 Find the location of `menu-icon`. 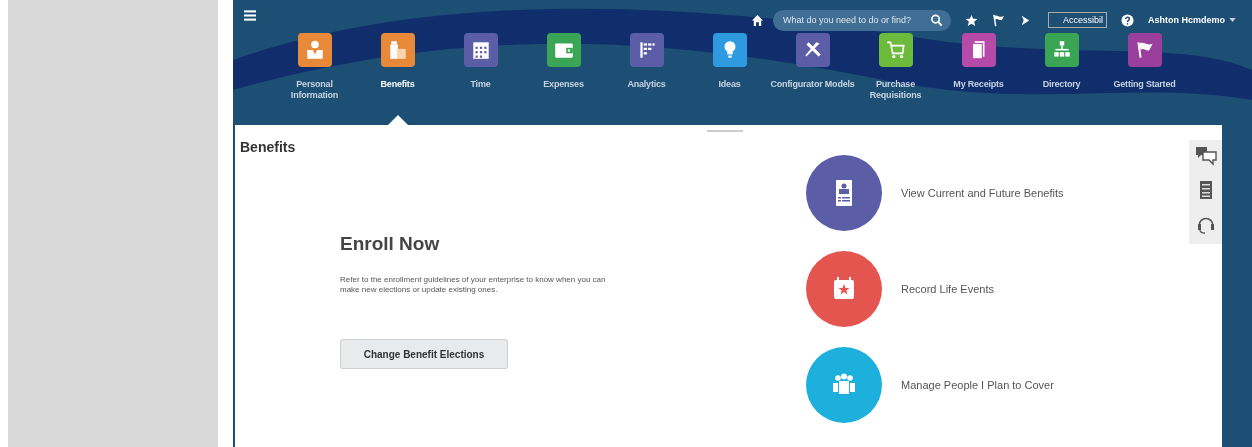

menu-icon is located at coordinates (250, 15).